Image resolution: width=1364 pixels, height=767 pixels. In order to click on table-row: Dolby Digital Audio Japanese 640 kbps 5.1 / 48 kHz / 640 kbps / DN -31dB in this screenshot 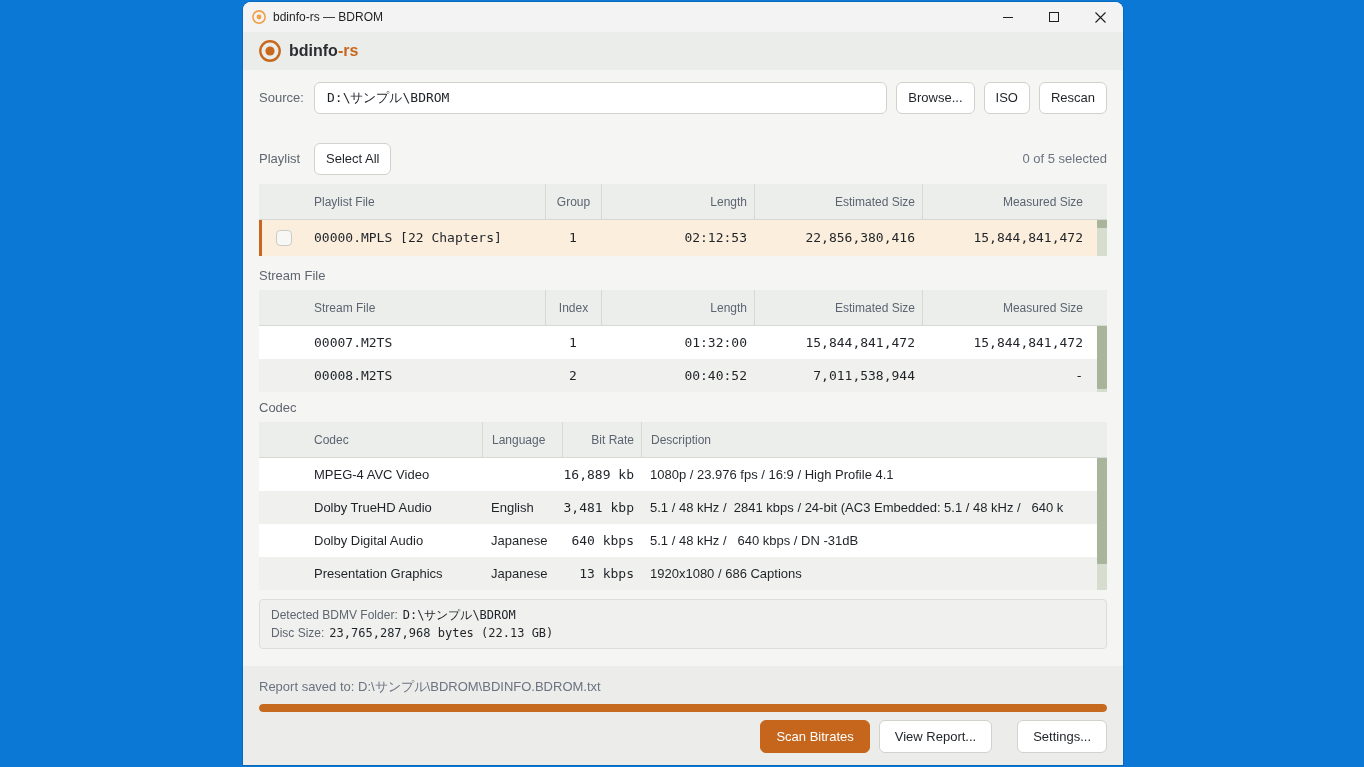, I will do `click(678, 540)`.